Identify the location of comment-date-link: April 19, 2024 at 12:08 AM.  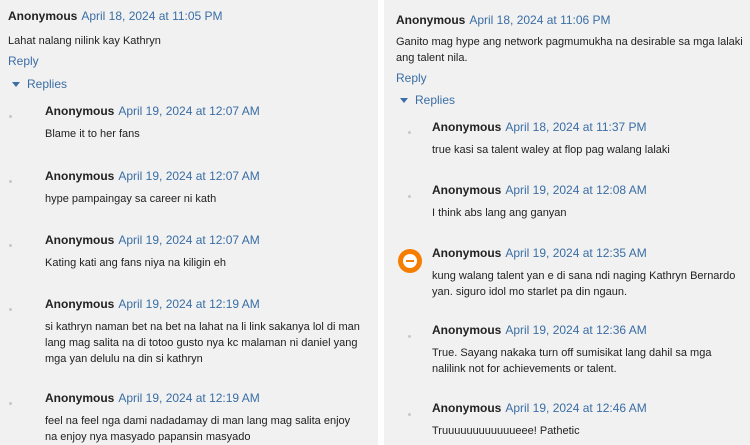
(575, 190).